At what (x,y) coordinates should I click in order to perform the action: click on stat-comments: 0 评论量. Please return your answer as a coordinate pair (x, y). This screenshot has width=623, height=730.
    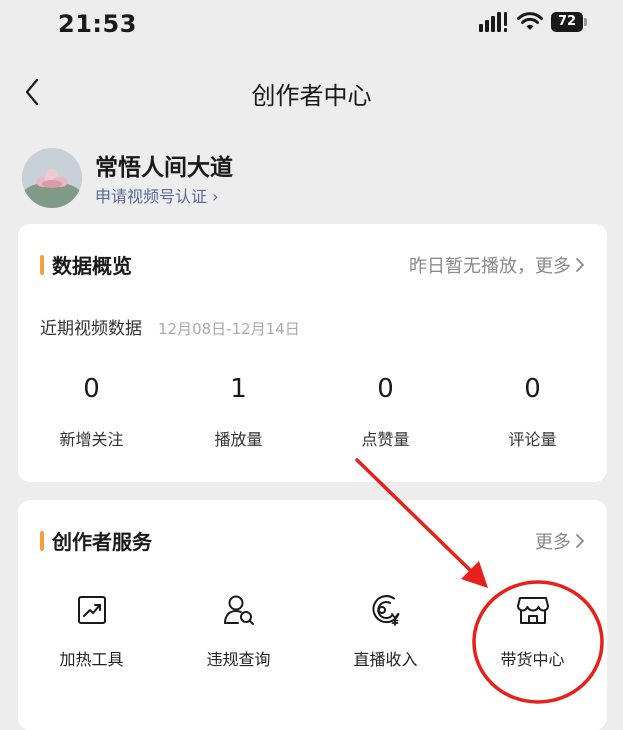
    Looking at the image, I should click on (532, 412).